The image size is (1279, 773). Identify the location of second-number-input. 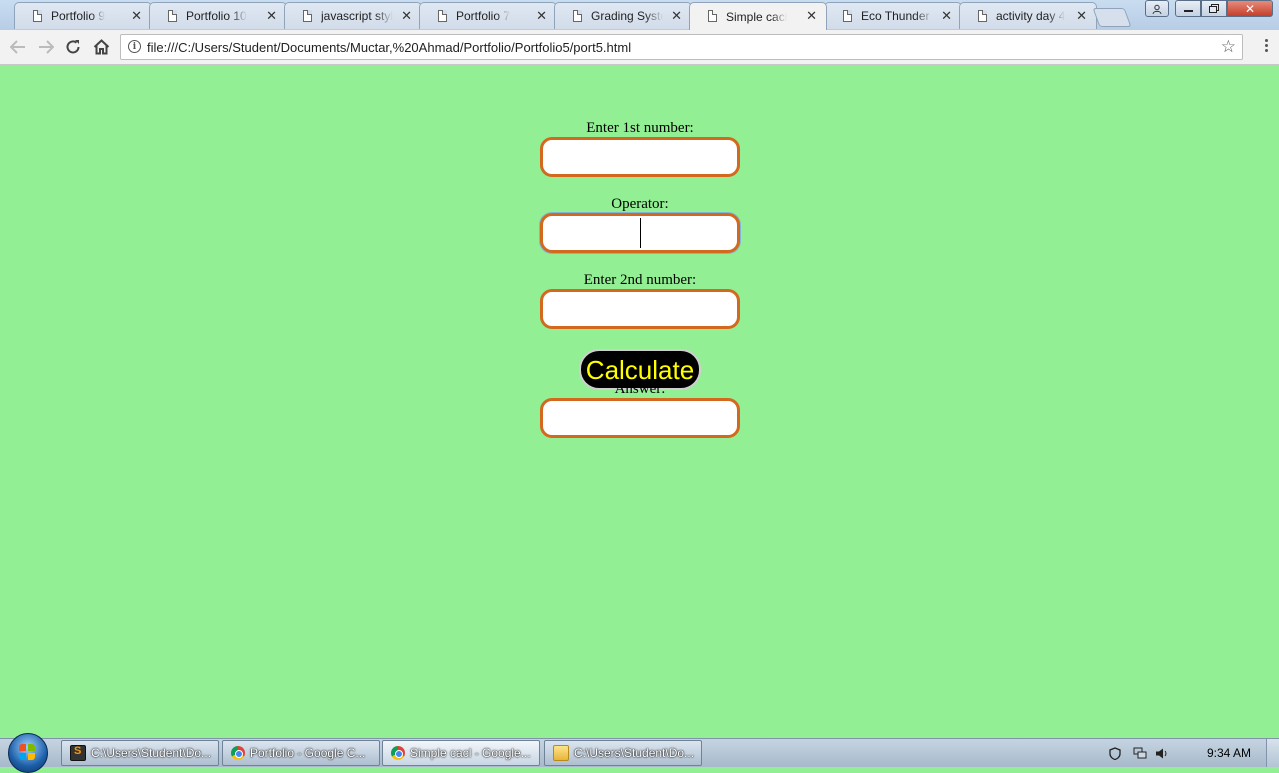
(640, 309).